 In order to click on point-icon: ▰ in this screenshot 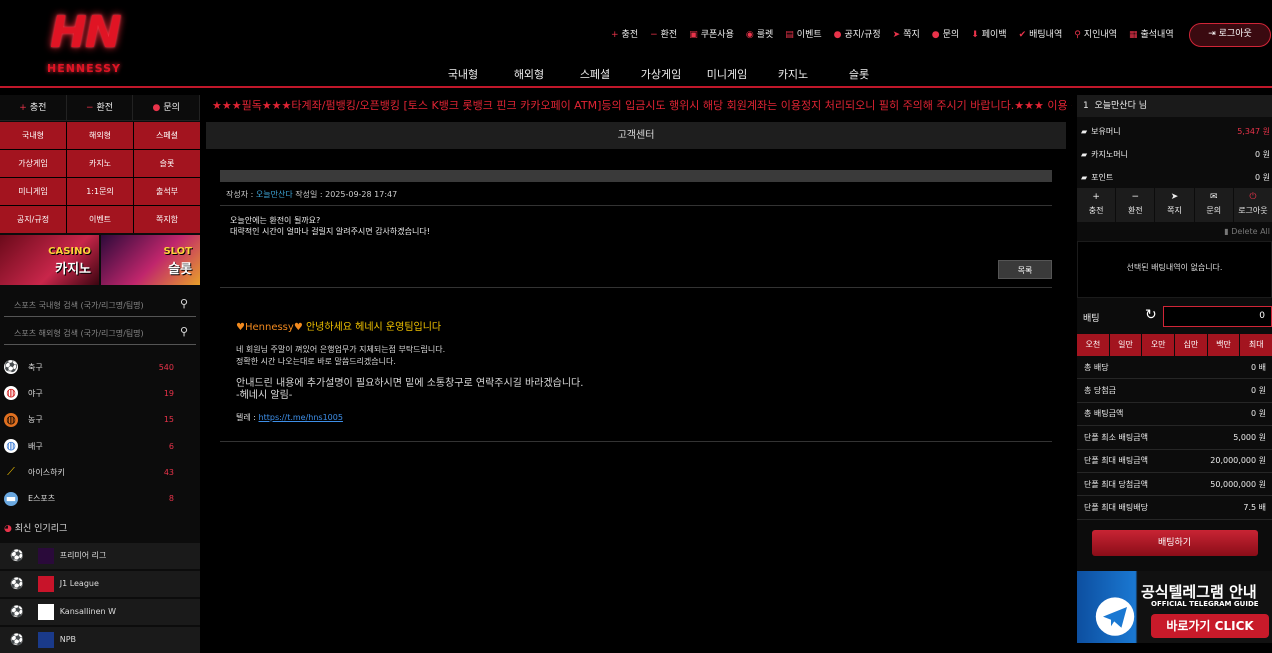, I will do `click(1084, 177)`.